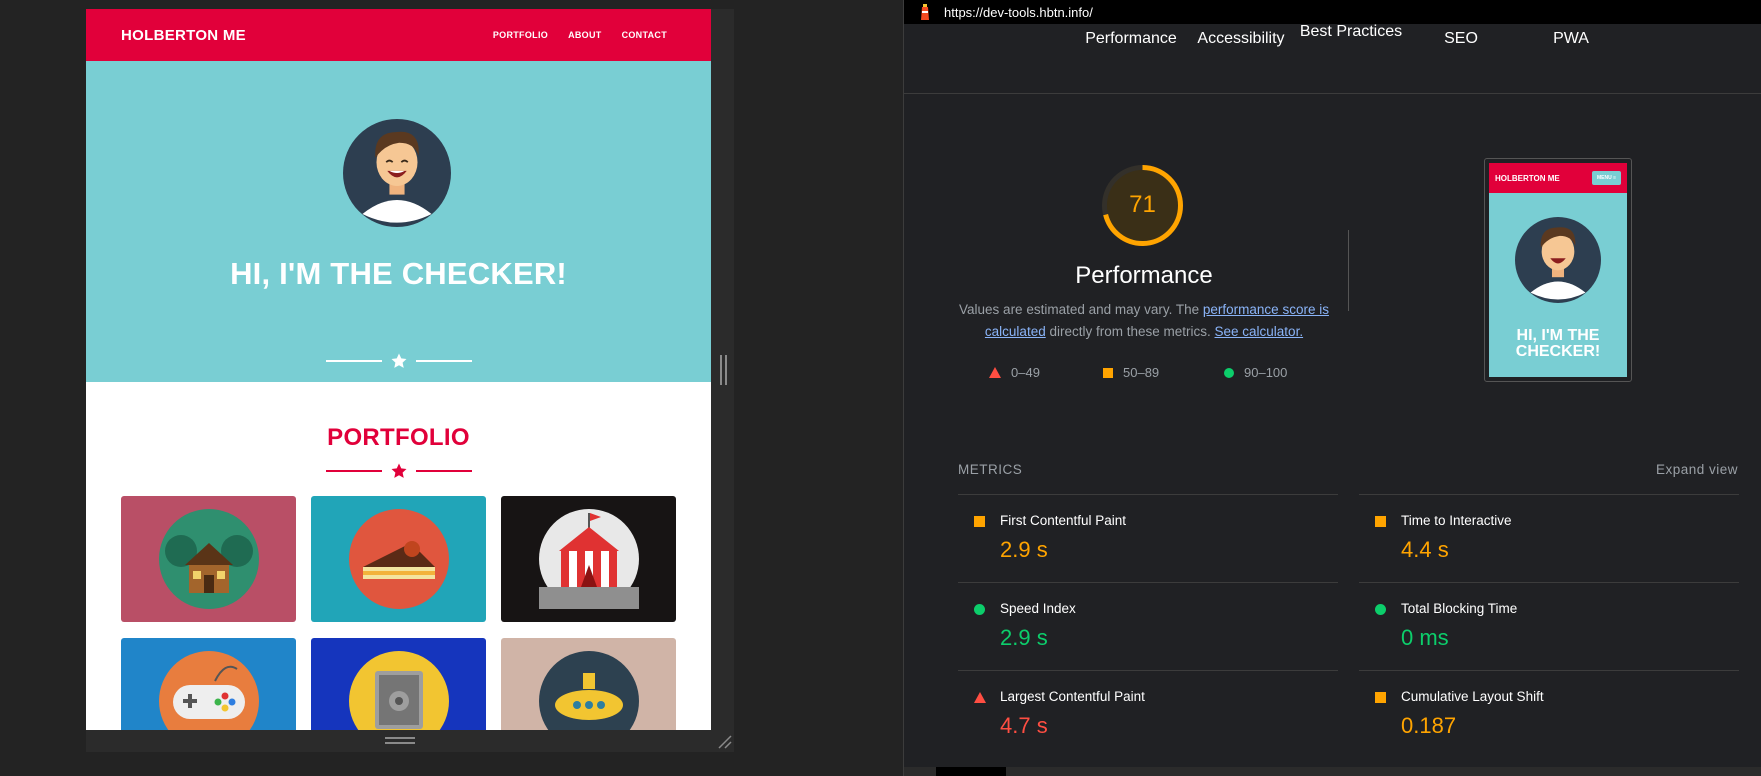 This screenshot has height=776, width=1761. I want to click on performance-gauge: 71, so click(1142, 205).